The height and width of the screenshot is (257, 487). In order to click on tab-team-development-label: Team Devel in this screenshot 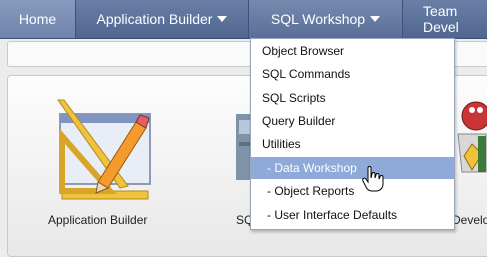, I will do `click(441, 19)`.